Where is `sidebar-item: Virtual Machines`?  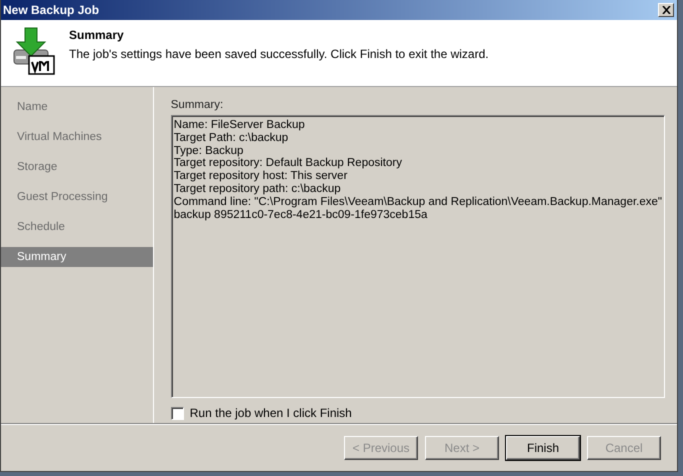 sidebar-item: Virtual Machines is located at coordinates (77, 137).